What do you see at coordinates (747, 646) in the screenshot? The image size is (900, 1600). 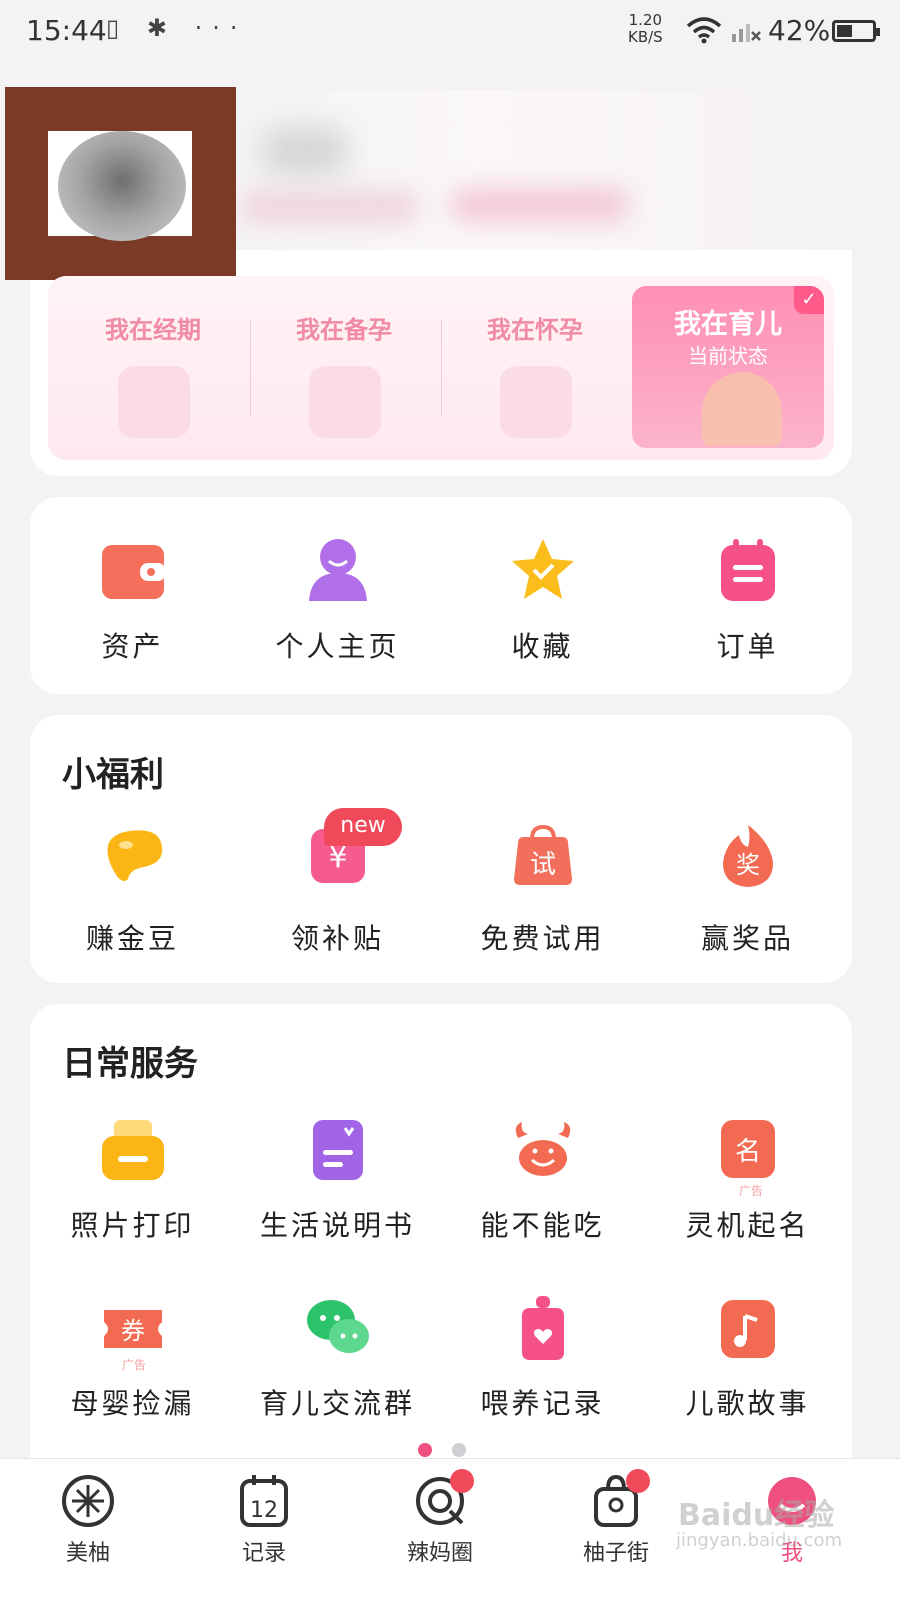 I see `grid-label: 订单` at bounding box center [747, 646].